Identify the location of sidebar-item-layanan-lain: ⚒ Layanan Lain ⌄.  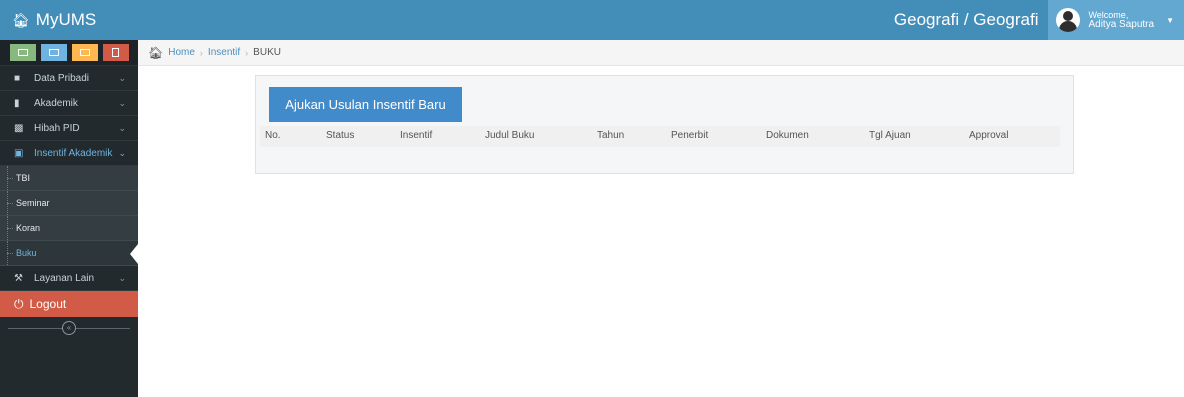
(69, 278).